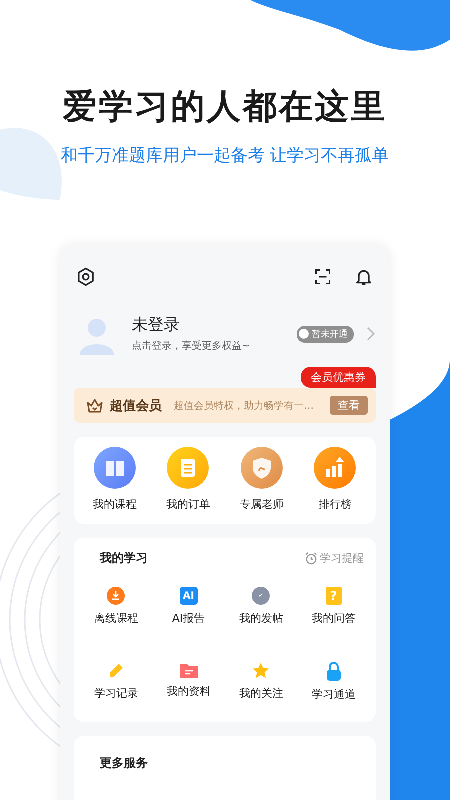  I want to click on shortcut-label: 专属老师, so click(262, 504).